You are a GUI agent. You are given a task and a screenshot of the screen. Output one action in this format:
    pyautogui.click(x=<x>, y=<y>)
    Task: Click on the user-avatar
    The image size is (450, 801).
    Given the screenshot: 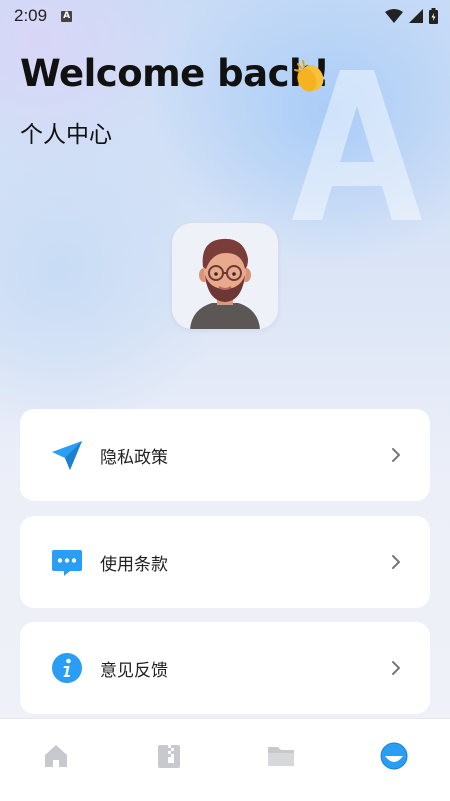 What is the action you would take?
    pyautogui.click(x=225, y=276)
    